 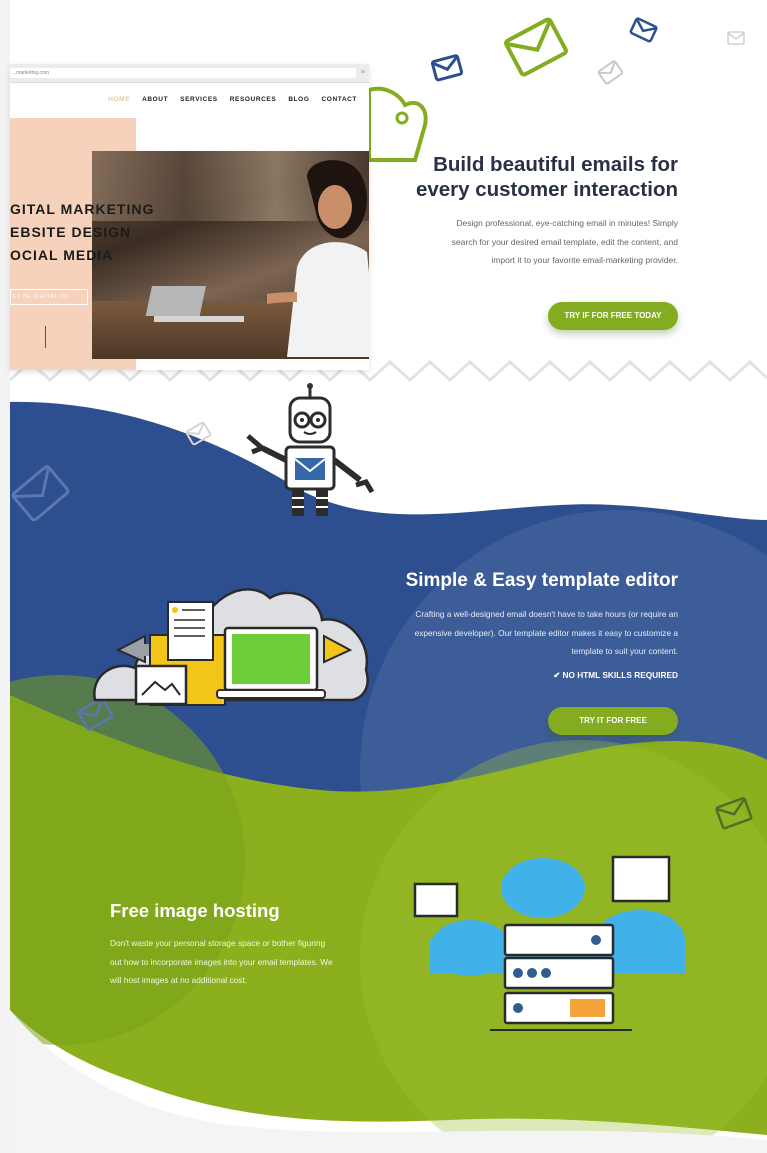 What do you see at coordinates (155, 99) in the screenshot?
I see `mockup-nav-about: ABOUT` at bounding box center [155, 99].